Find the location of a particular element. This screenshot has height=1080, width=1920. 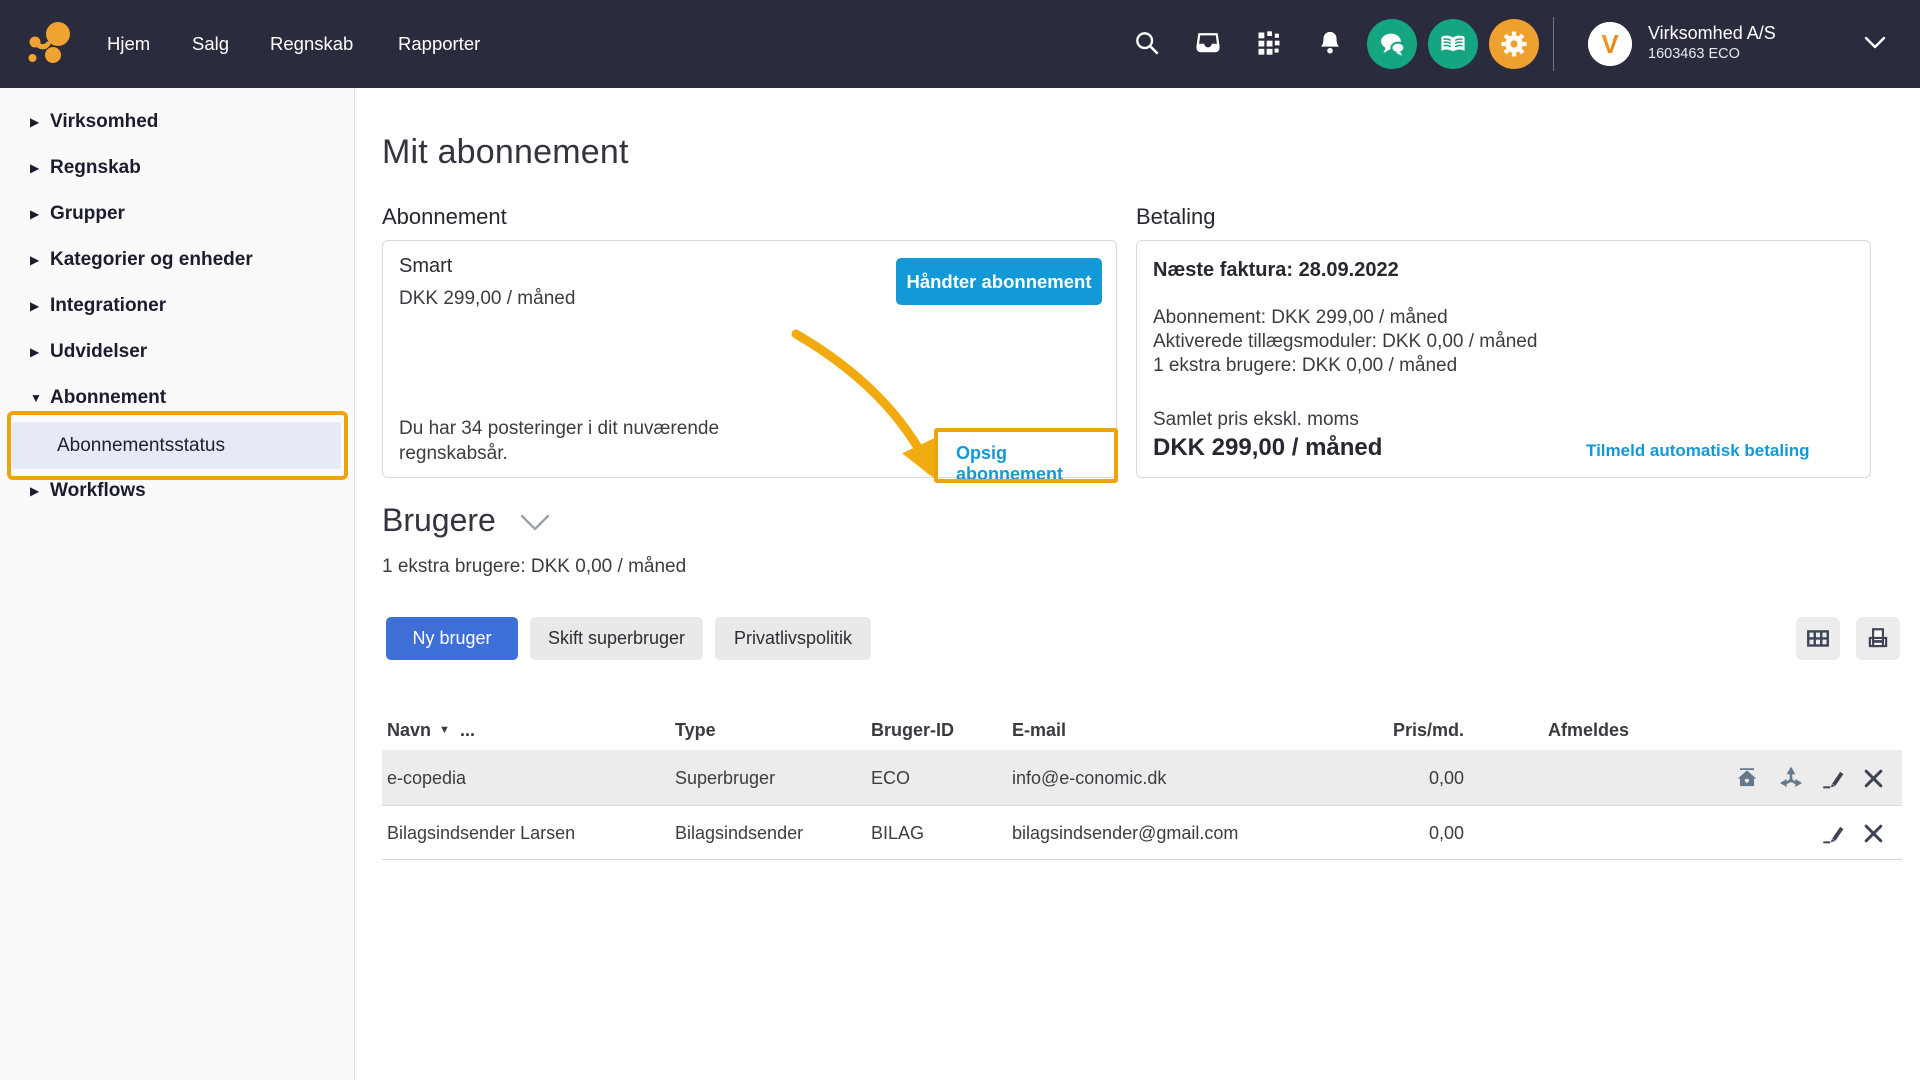

cell-type: Bilagsindsender is located at coordinates (739, 833).